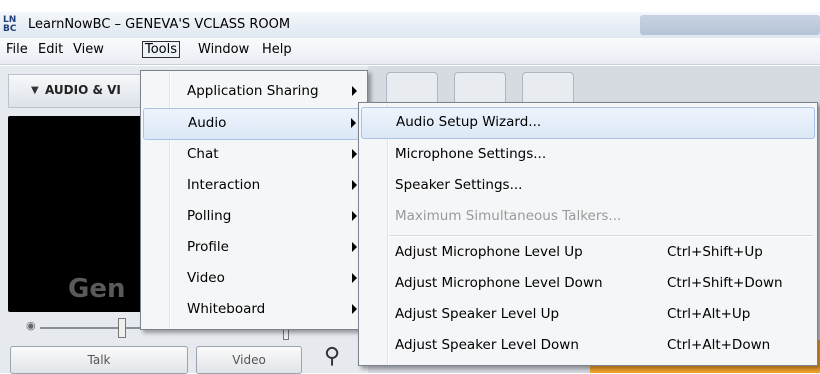 This screenshot has width=820, height=374. Describe the element at coordinates (226, 309) in the screenshot. I see `menu-item-label: Whiteboard` at that location.